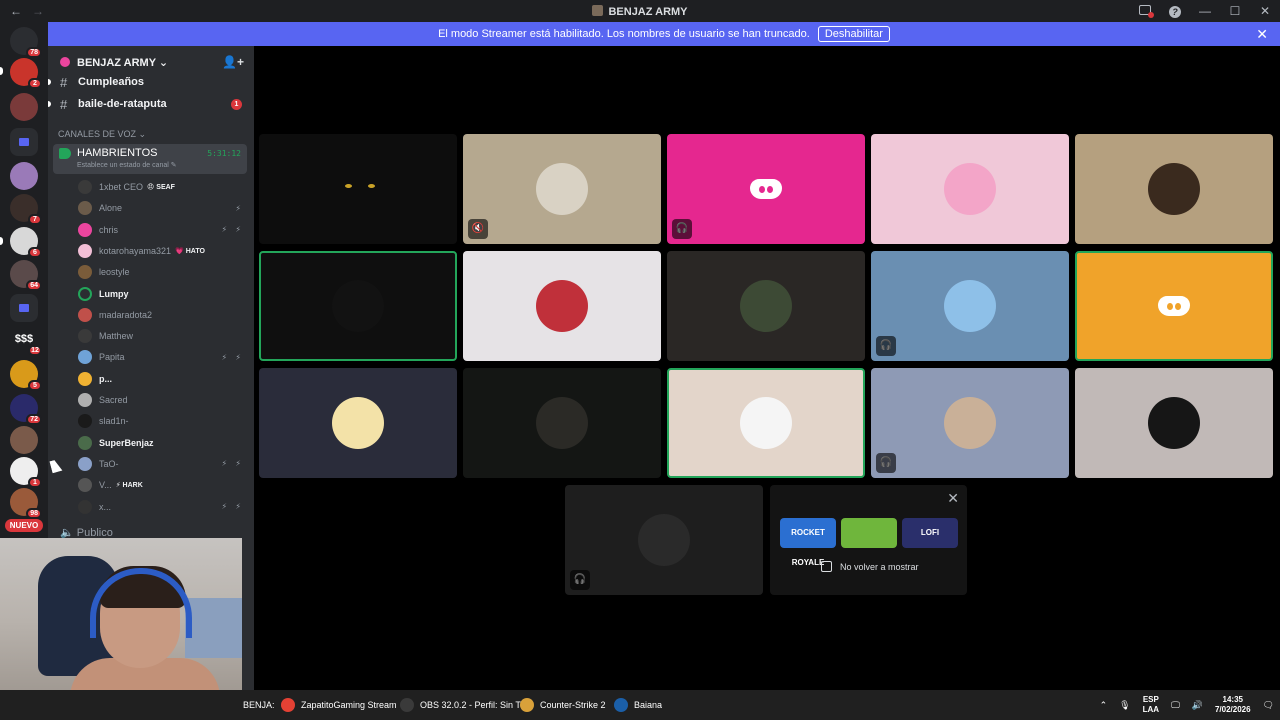  I want to click on participant-tile: 🔇, so click(562, 189).